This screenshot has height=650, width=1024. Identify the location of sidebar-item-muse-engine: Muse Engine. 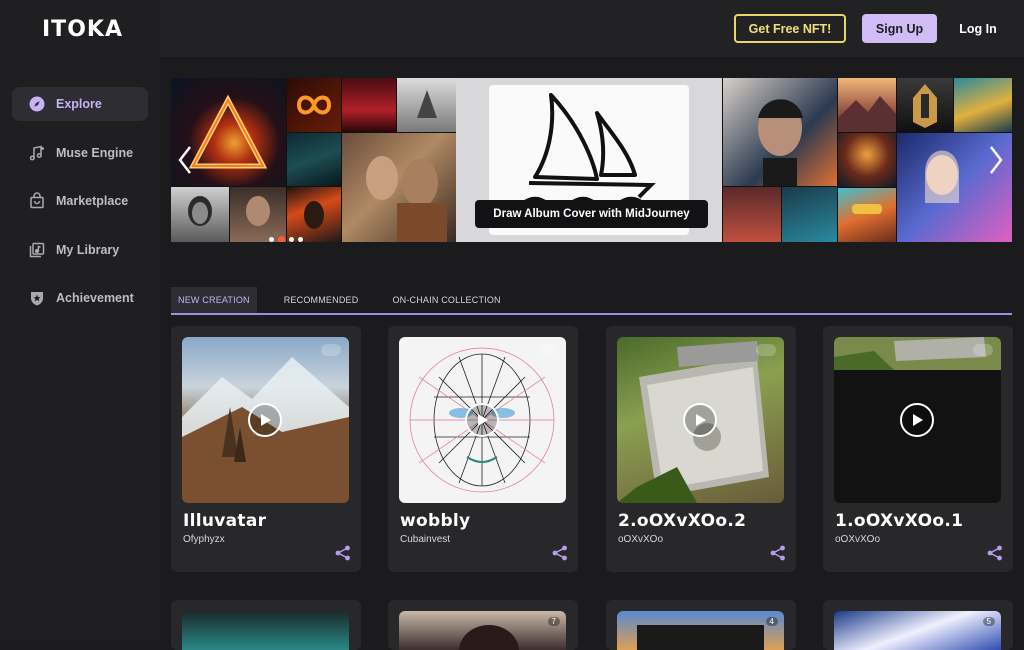
(80, 153).